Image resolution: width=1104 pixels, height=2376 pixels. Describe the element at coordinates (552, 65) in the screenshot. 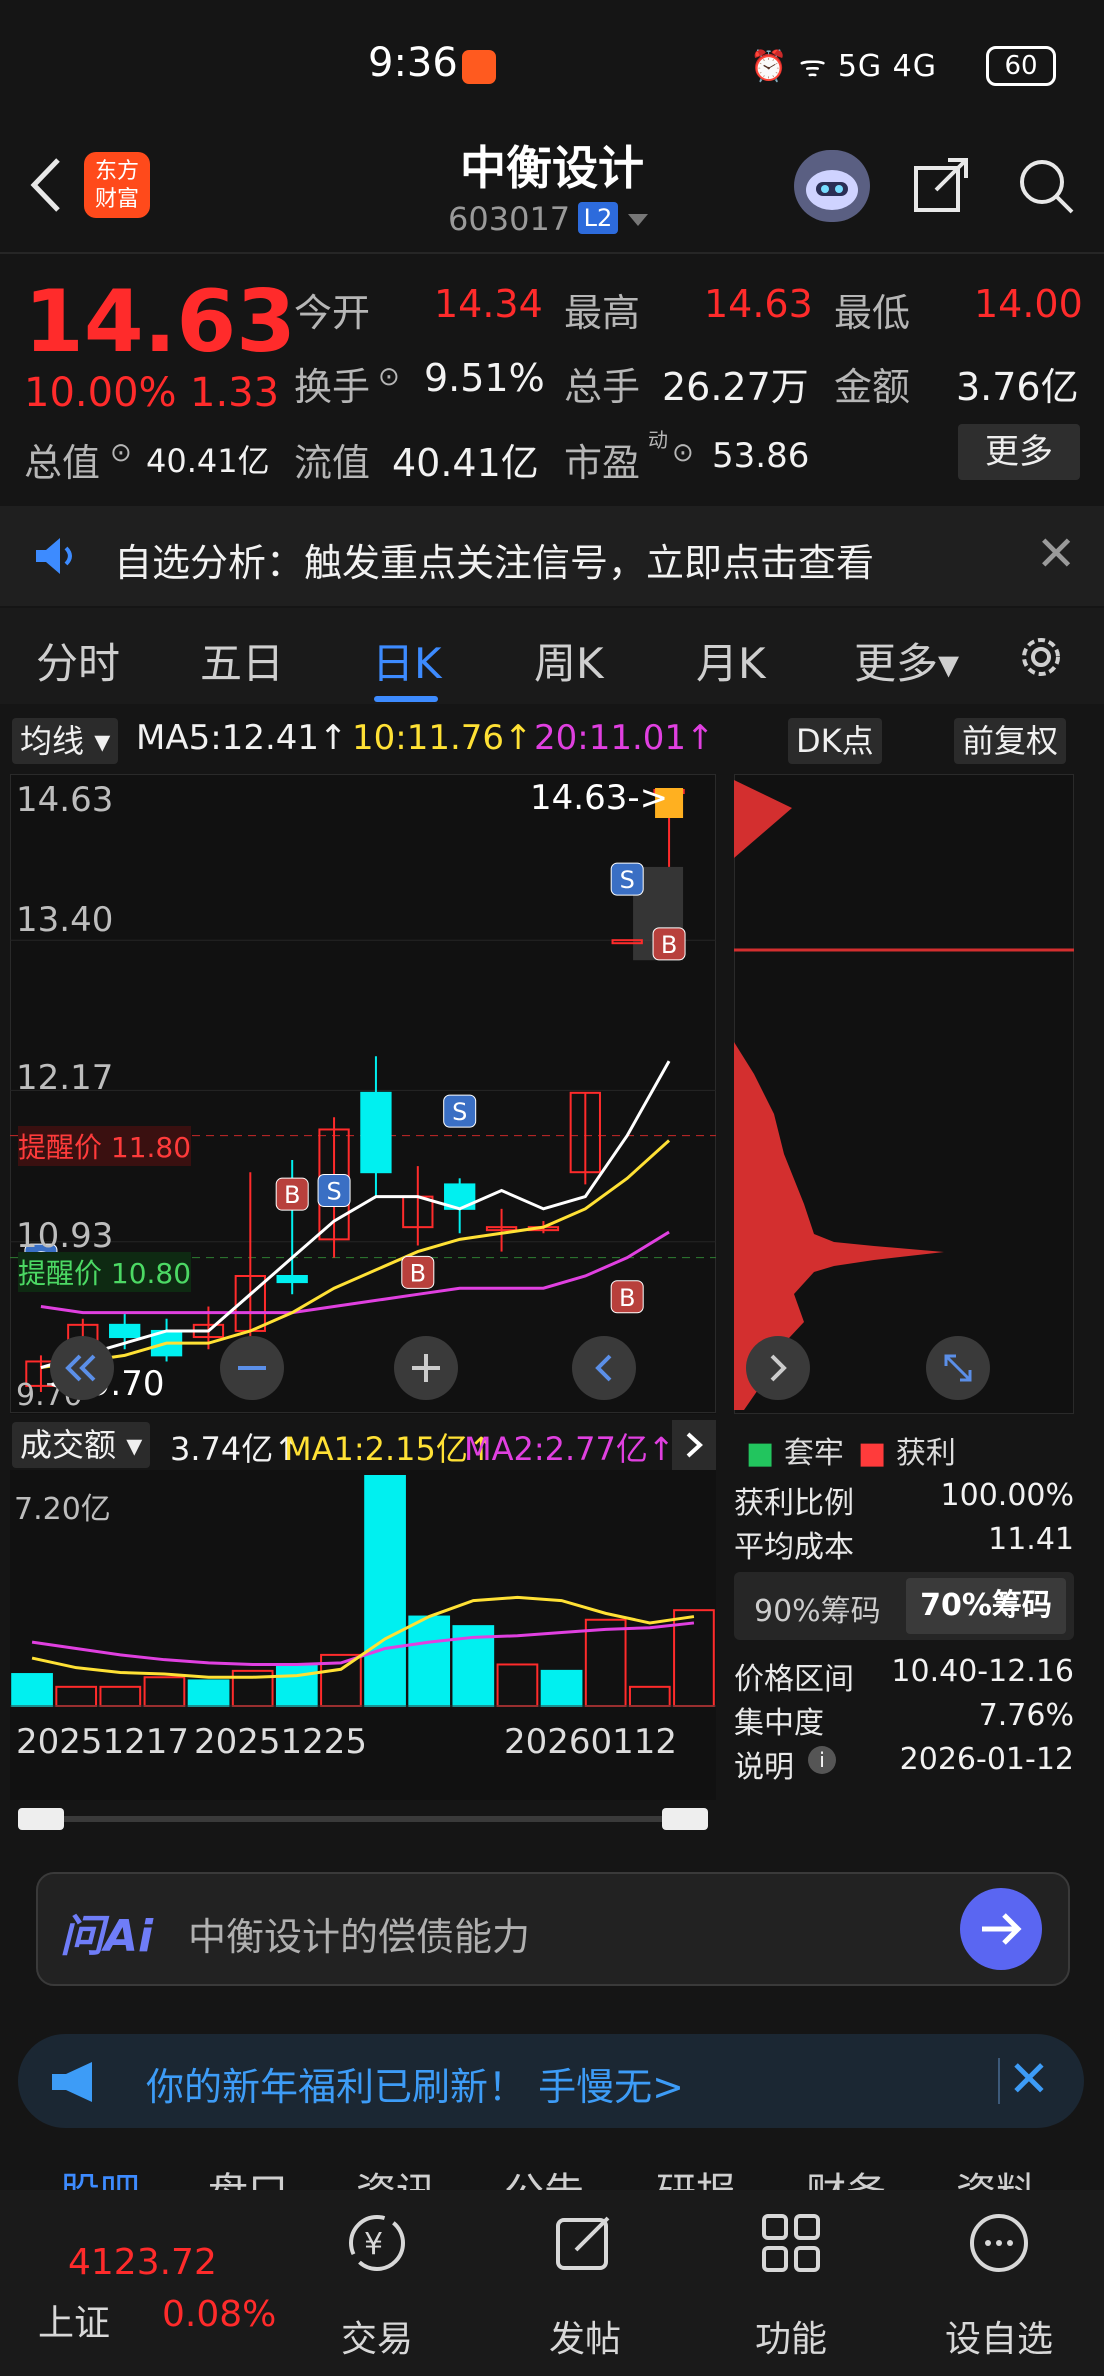

I see `status-bar: 9:36 ⏰ ᯤ 5G 4G 60` at that location.